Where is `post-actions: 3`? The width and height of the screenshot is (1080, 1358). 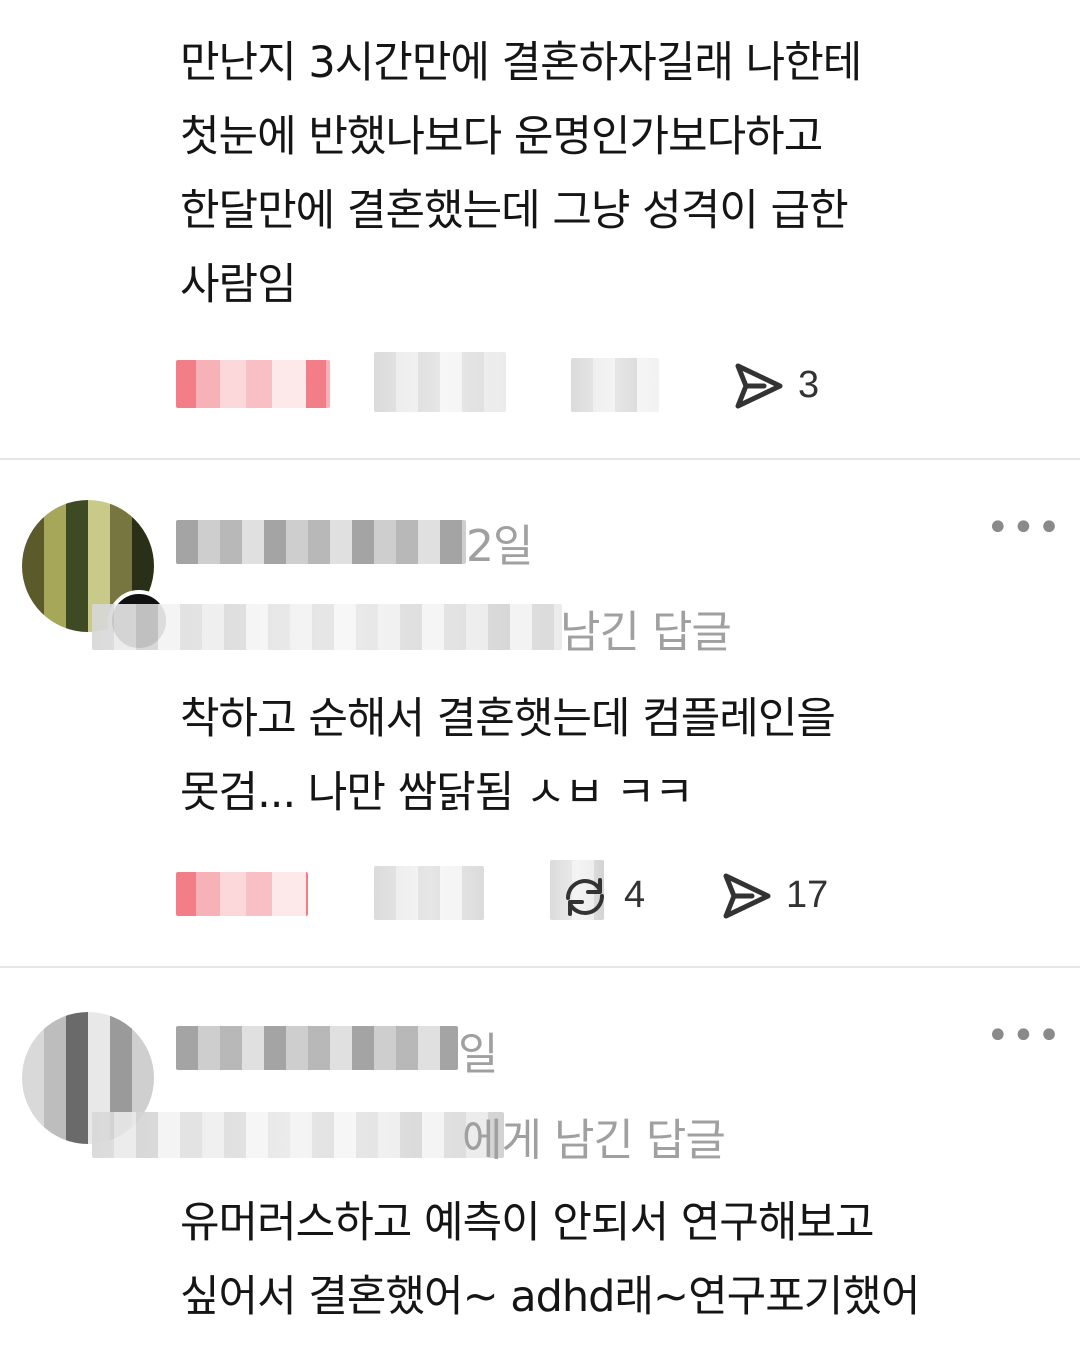
post-actions: 3 is located at coordinates (616, 384).